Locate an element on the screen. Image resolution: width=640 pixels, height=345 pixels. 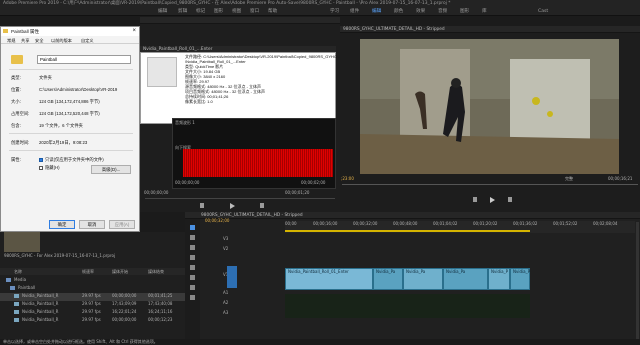
readonly-checkbox is located at coordinates (41, 160).